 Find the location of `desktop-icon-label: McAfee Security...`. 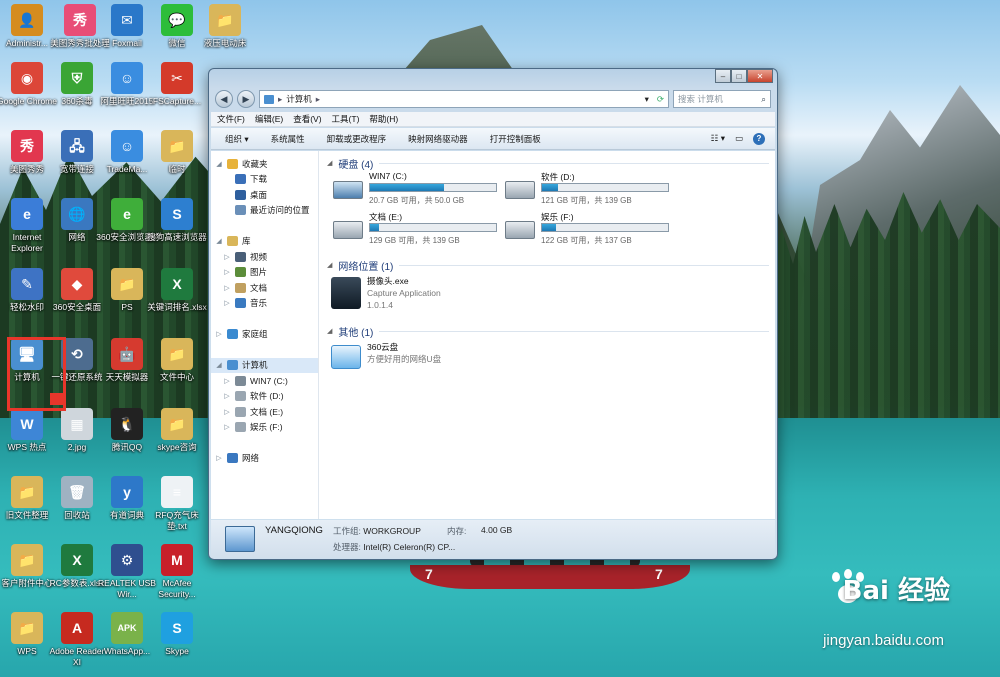

desktop-icon-label: McAfee Security... is located at coordinates (177, 588).